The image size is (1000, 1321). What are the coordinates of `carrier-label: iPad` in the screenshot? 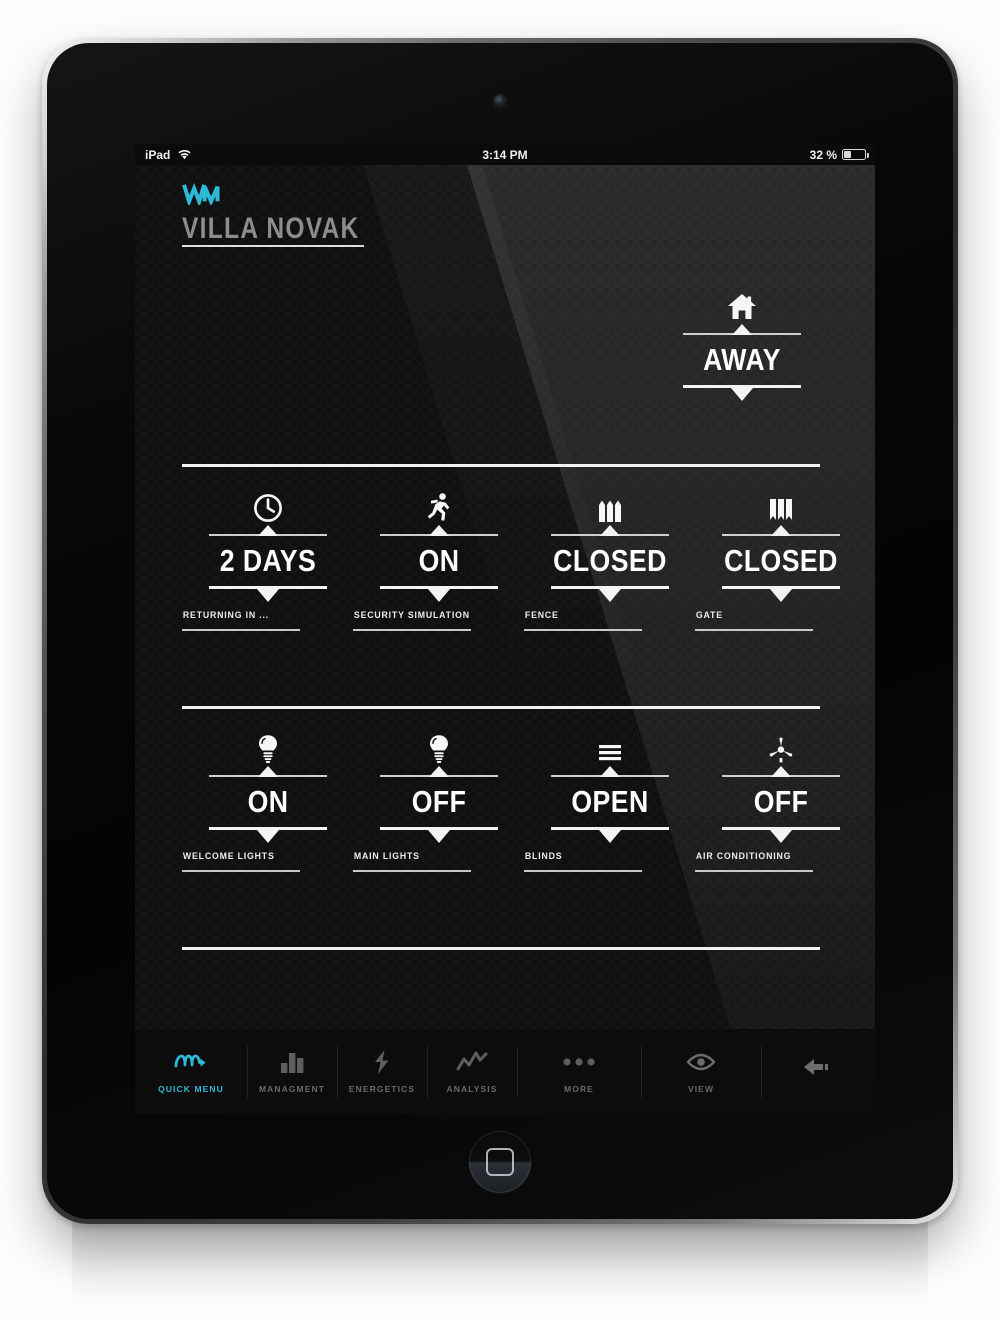 It's located at (158, 154).